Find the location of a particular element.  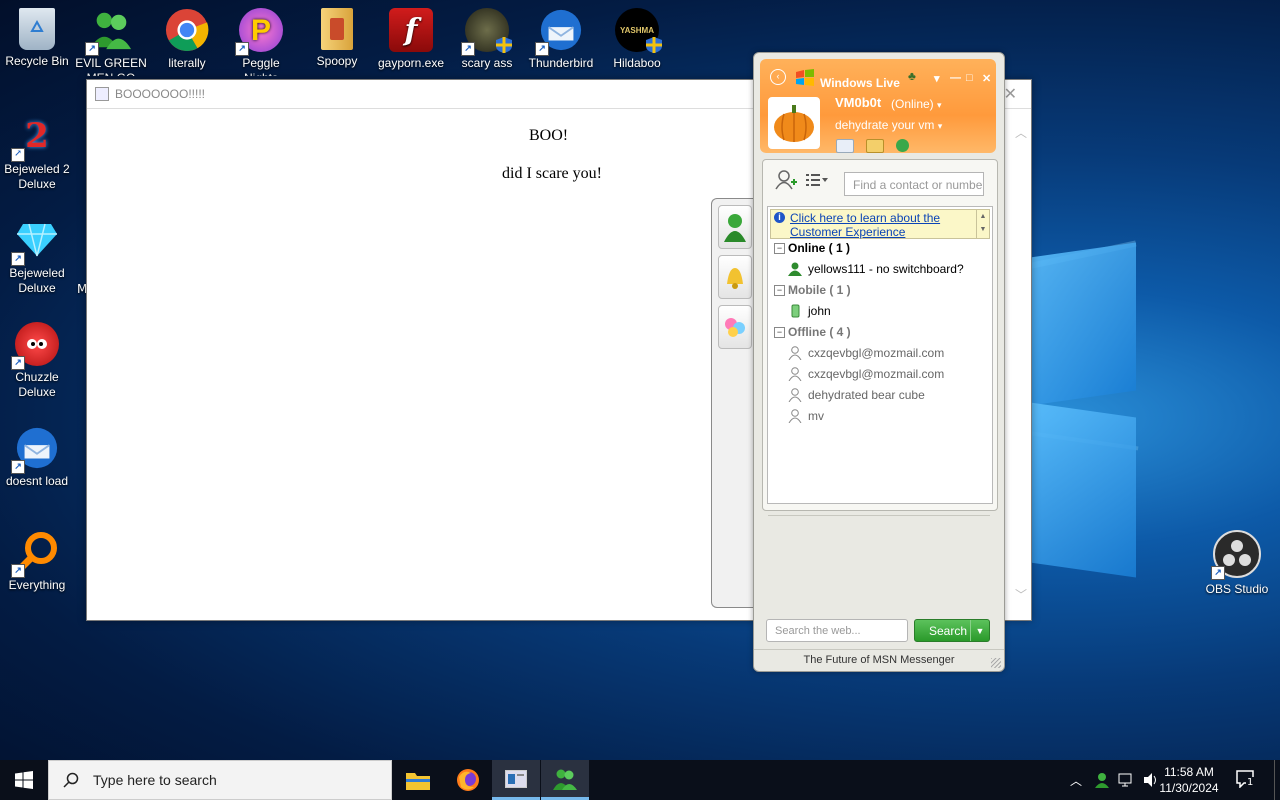

desktop-icon-label: gayporn.exe is located at coordinates (411, 63).